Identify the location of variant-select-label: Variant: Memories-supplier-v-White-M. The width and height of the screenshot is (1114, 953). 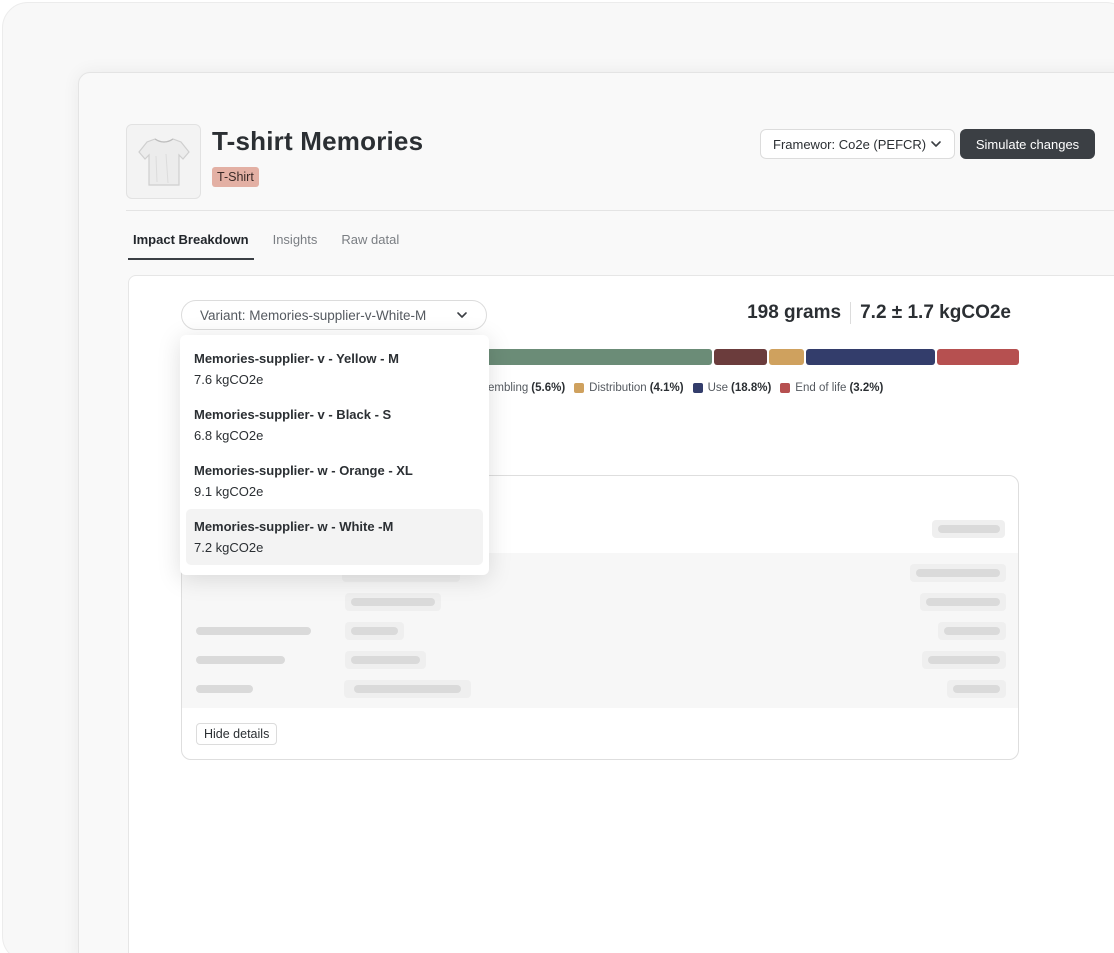
(313, 315).